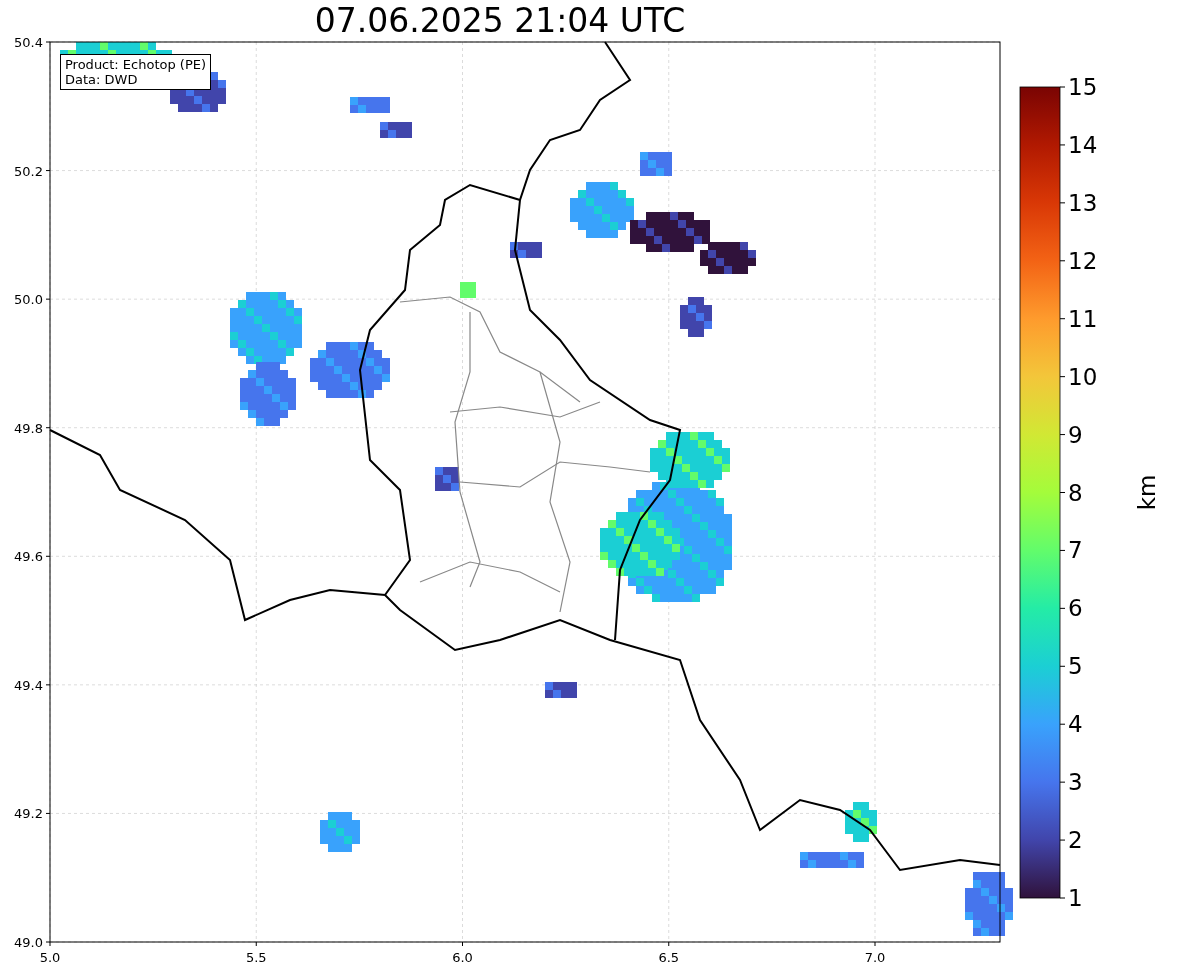 The height and width of the screenshot is (976, 1178). What do you see at coordinates (1147, 492) in the screenshot?
I see `colorbar-label: km` at bounding box center [1147, 492].